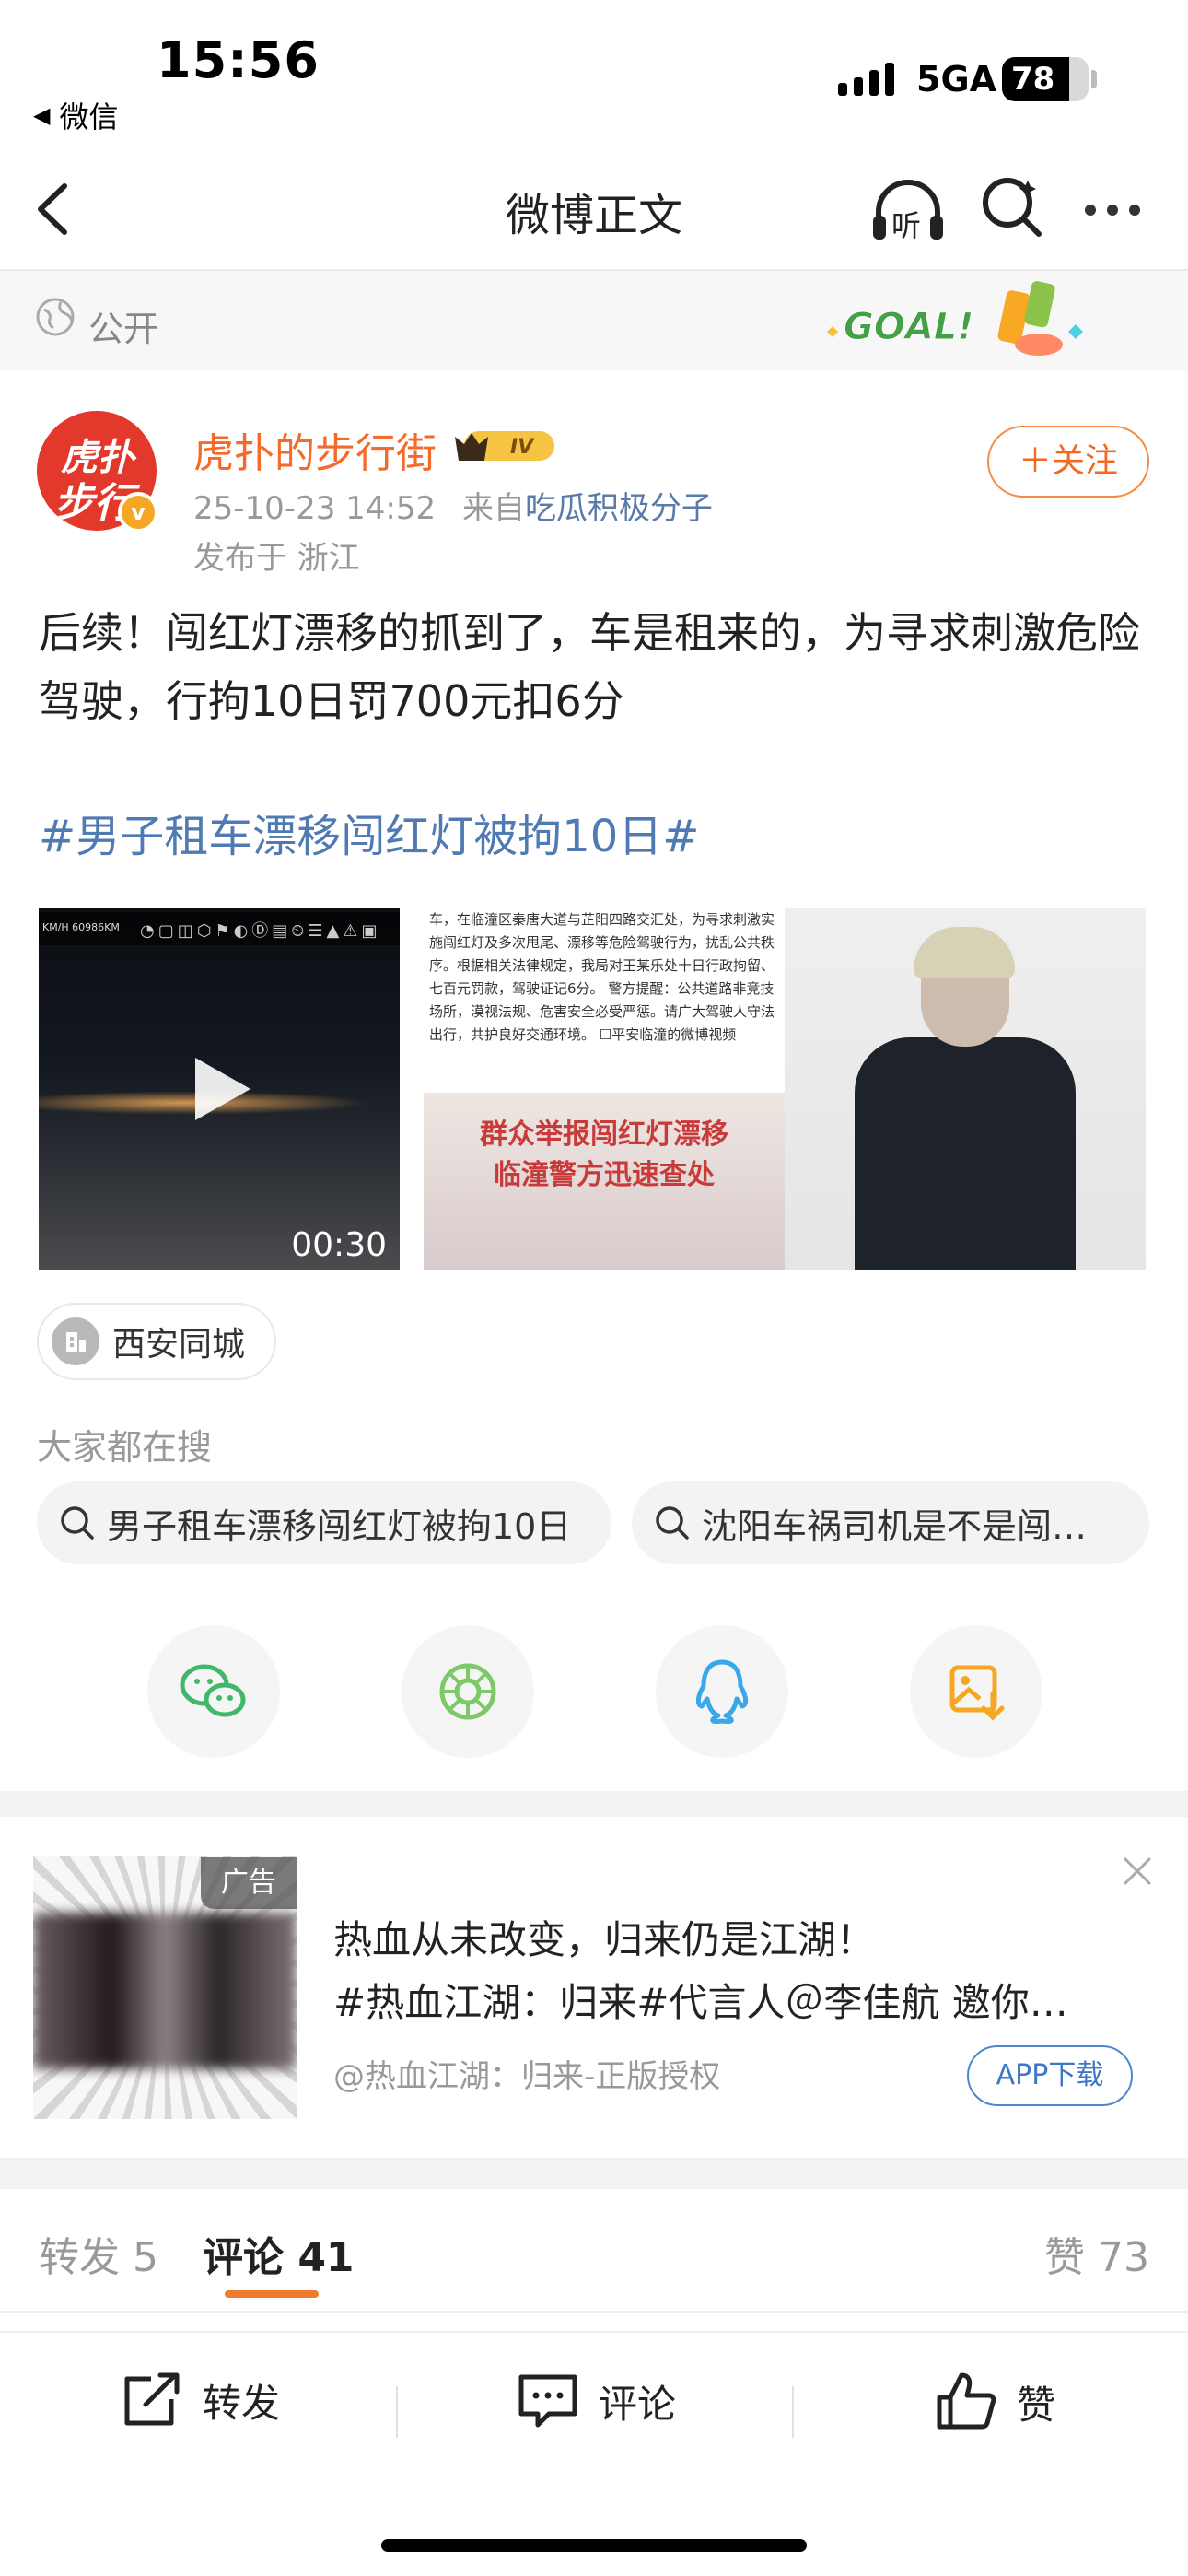 This screenshot has height=2576, width=1188. What do you see at coordinates (1036, 2405) in the screenshot?
I see `like-label: 赞` at bounding box center [1036, 2405].